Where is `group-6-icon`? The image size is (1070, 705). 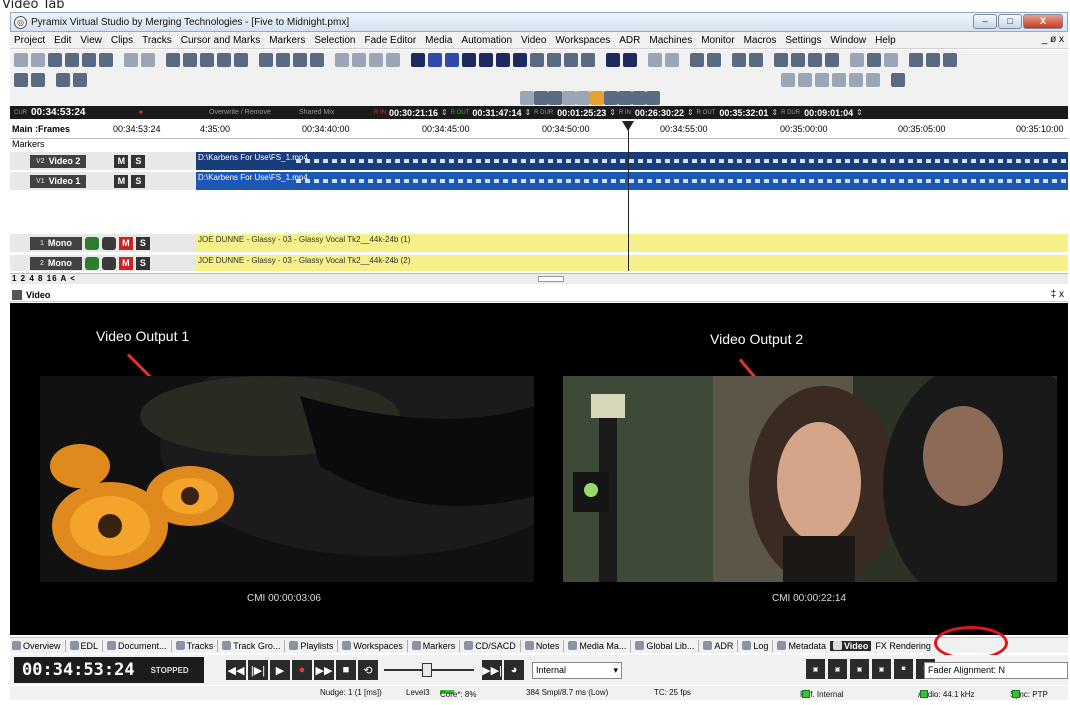 group-6-icon is located at coordinates (873, 80).